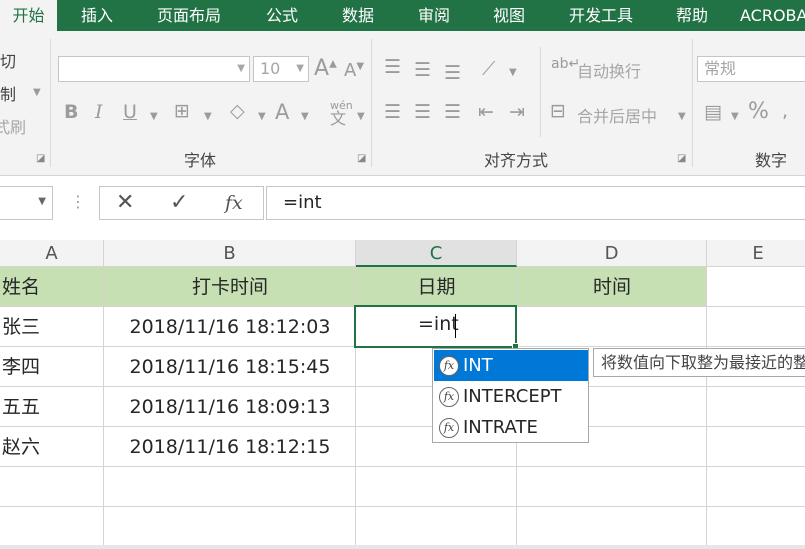  I want to click on decrease-font-icon: A▼, so click(354, 71).